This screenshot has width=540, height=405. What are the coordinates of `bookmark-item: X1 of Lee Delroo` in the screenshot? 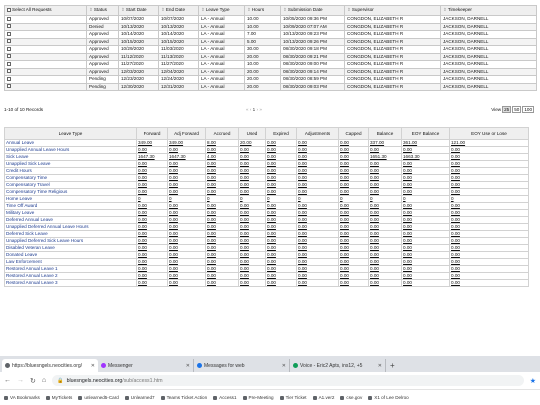 It's located at (388, 397).